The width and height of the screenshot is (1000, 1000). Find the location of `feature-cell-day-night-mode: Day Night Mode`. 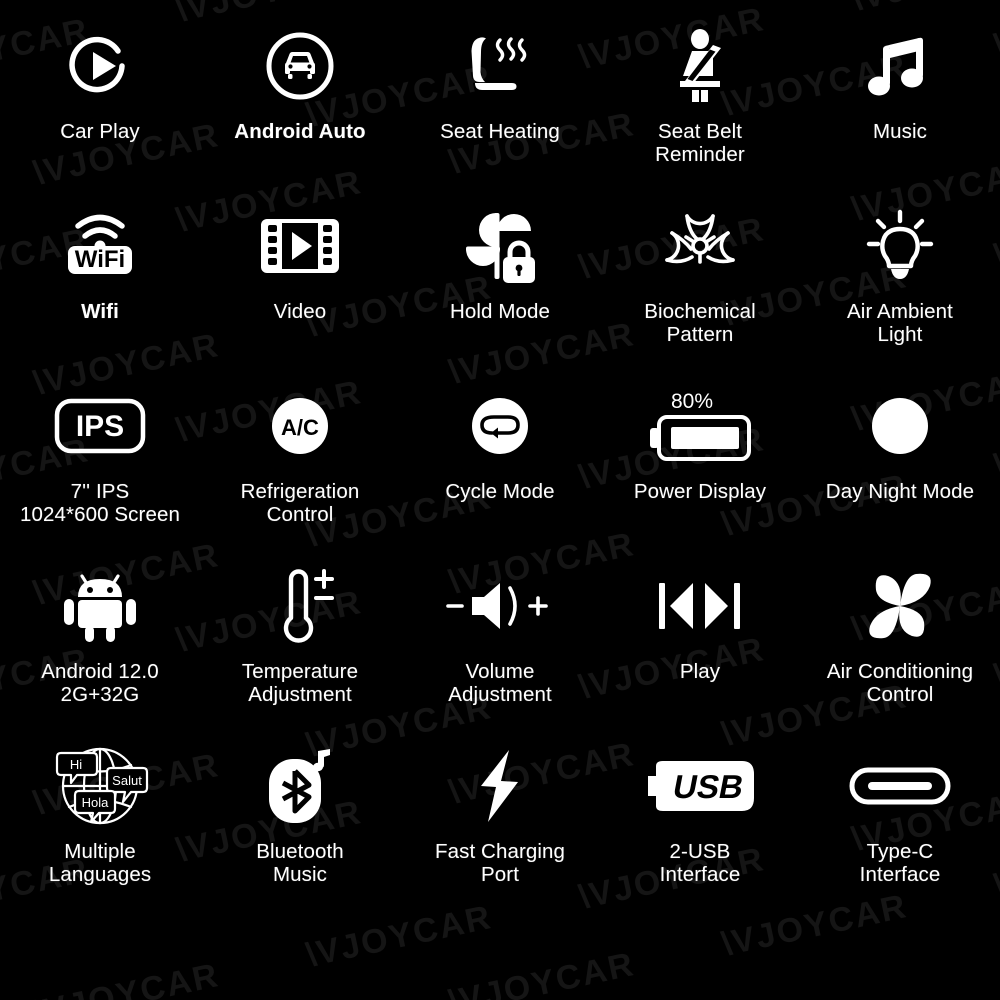

feature-cell-day-night-mode: Day Night Mode is located at coordinates (900, 468).